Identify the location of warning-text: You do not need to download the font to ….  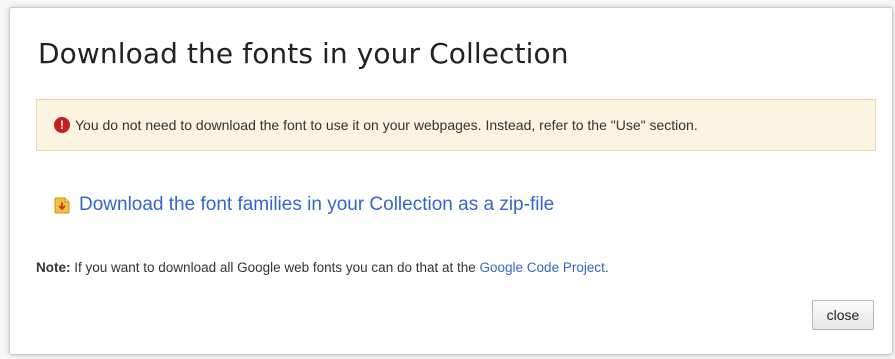
(386, 125).